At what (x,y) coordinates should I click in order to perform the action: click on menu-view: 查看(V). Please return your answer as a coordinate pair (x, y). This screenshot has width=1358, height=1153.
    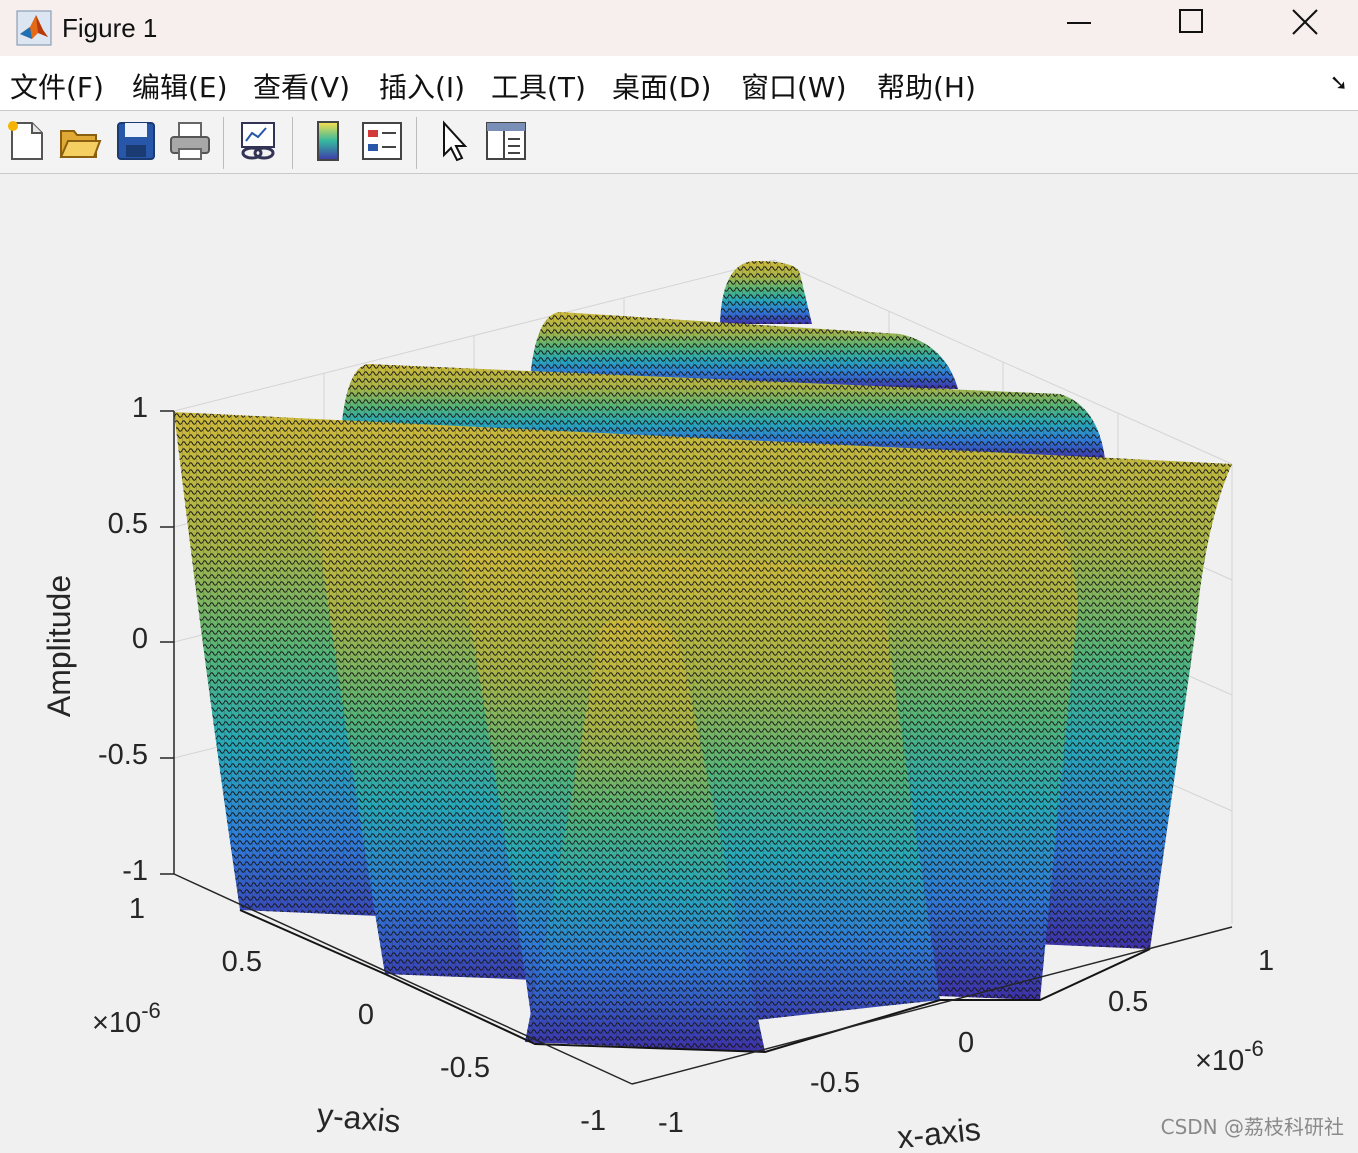
    Looking at the image, I should click on (301, 86).